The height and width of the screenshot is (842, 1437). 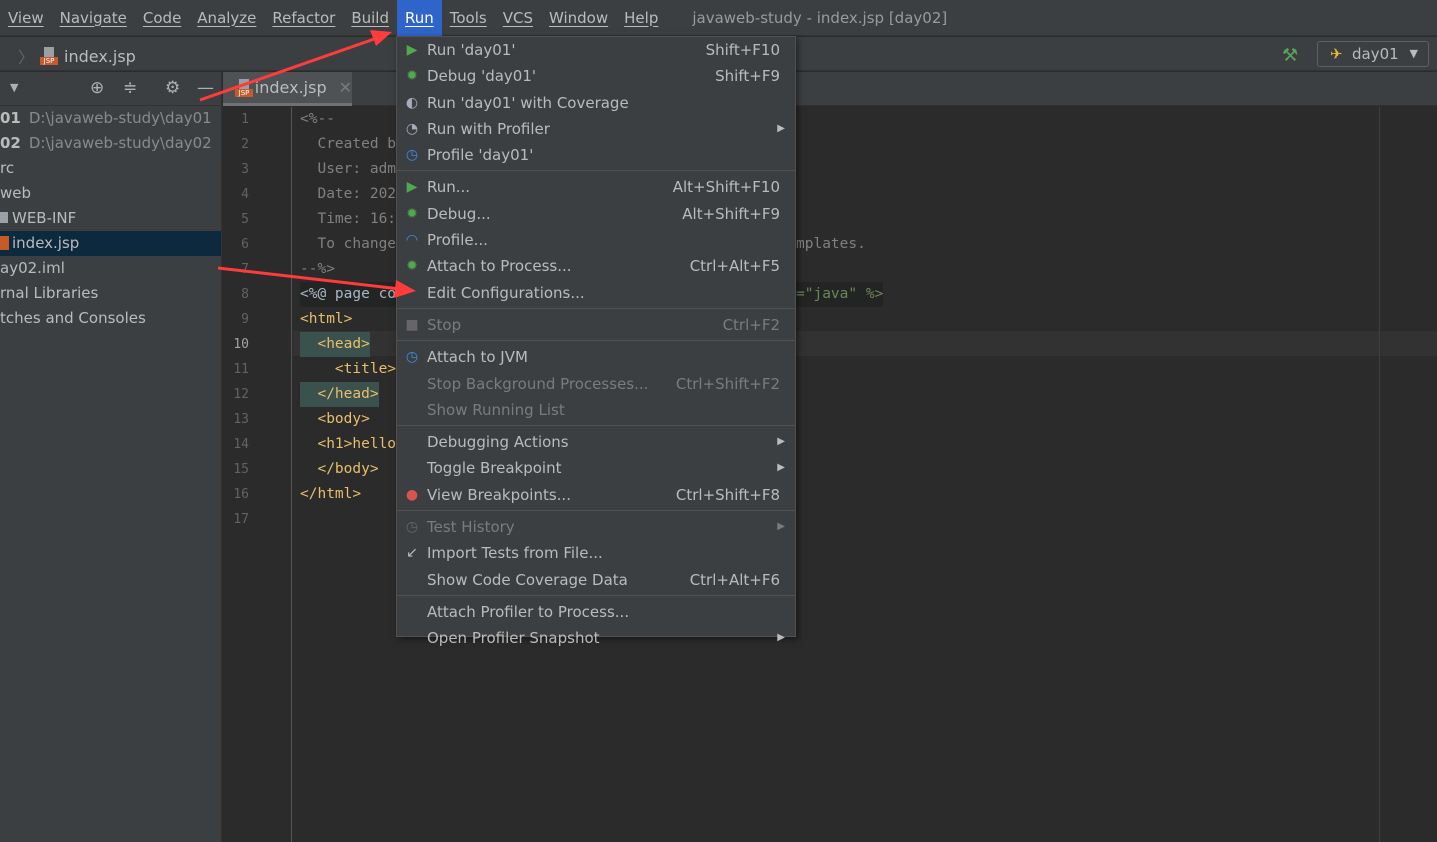 I want to click on menu-navigate: Navigate, so click(x=93, y=18).